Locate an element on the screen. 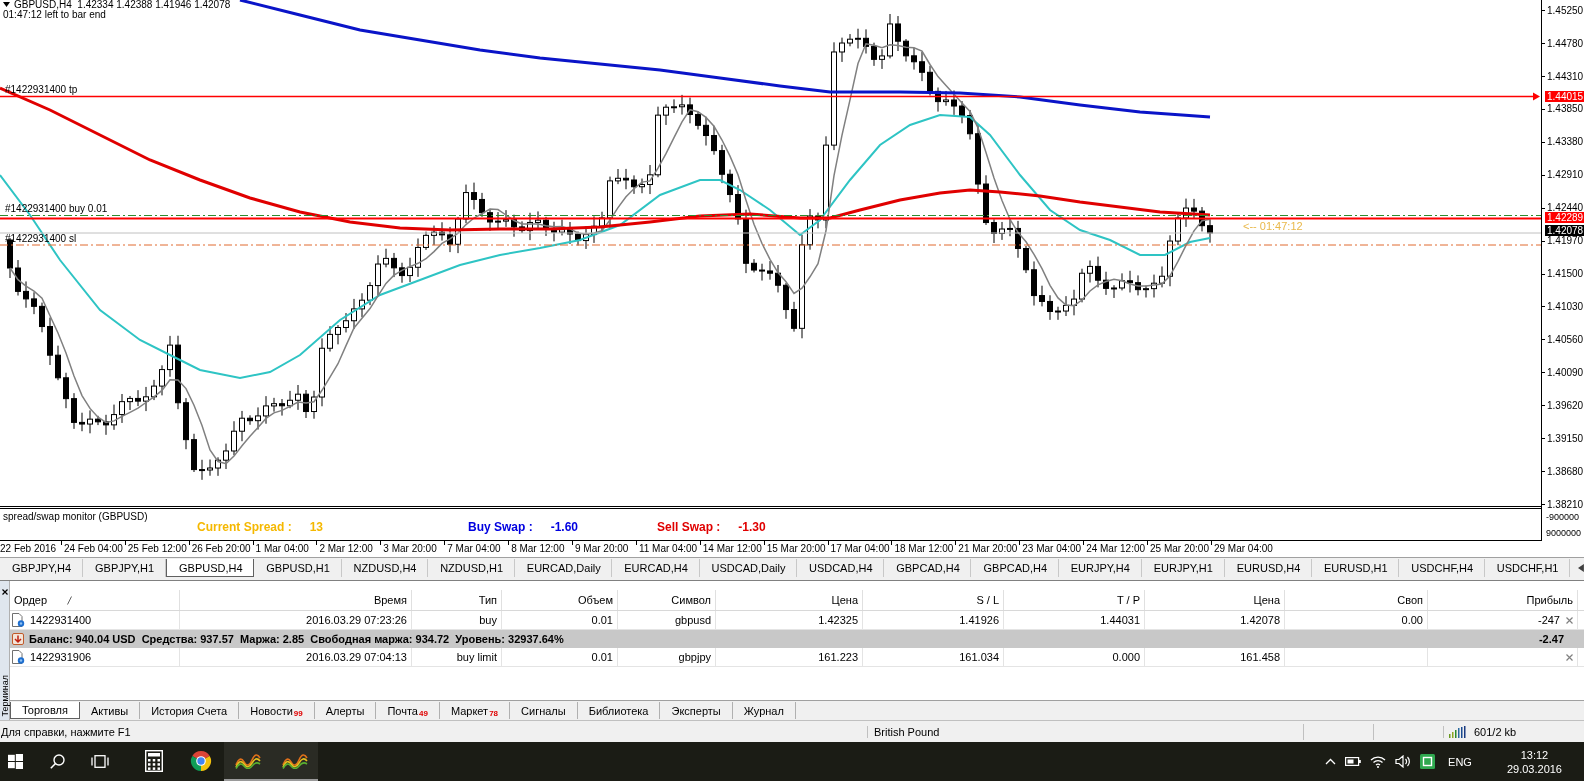 Image resolution: width=1584 pixels, height=781 pixels. column-header: Объем is located at coordinates (560, 600).